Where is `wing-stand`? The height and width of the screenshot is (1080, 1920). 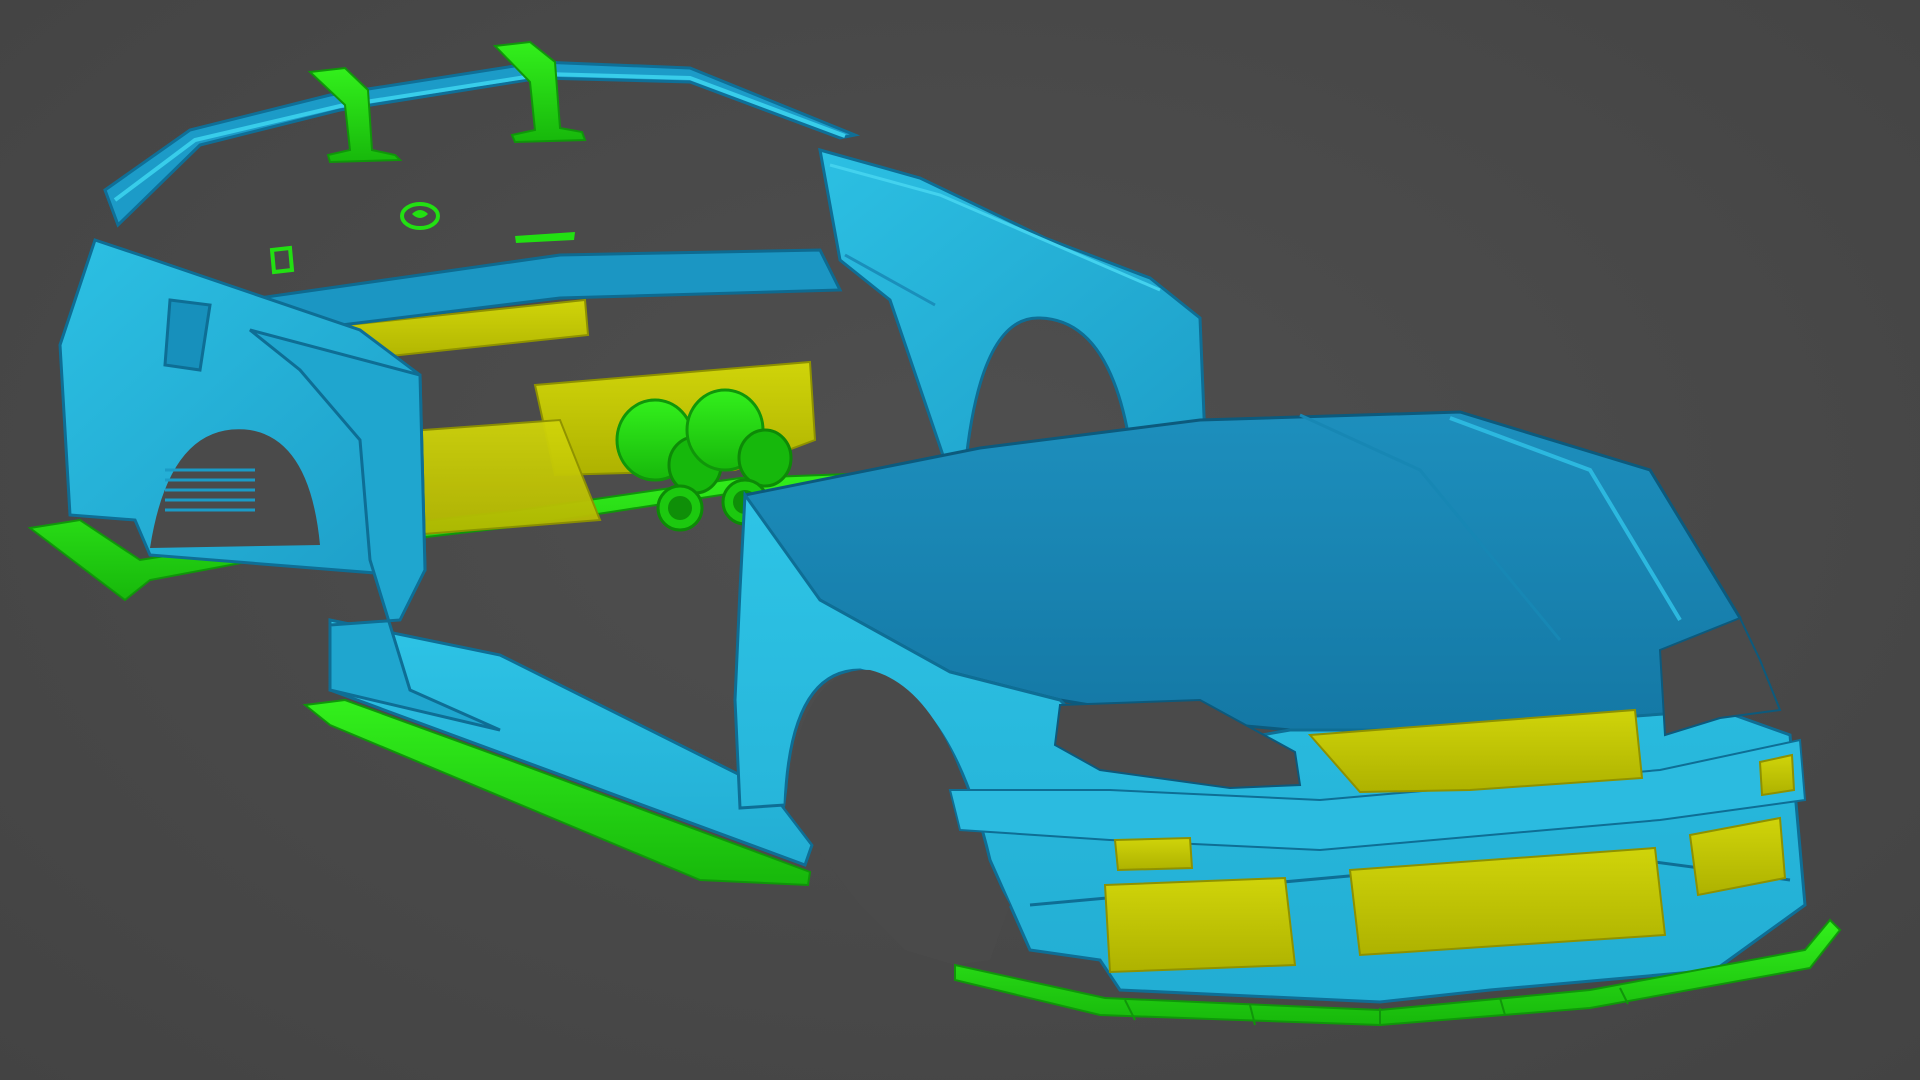
wing-stand is located at coordinates (539, 92).